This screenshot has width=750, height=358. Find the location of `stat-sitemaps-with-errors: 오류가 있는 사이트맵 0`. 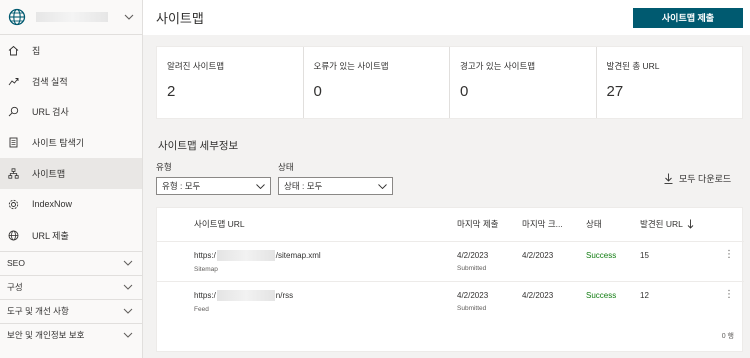

stat-sitemaps-with-errors: 오류가 있는 사이트맵 0 is located at coordinates (377, 82).